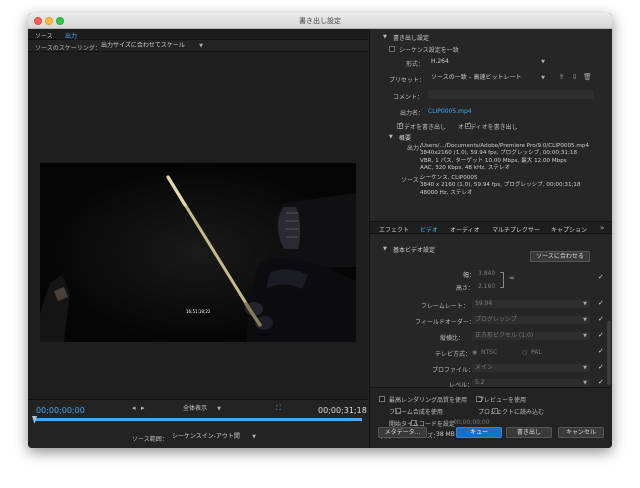 The image size is (640, 488). I want to click on summary-title: 概要, so click(405, 138).